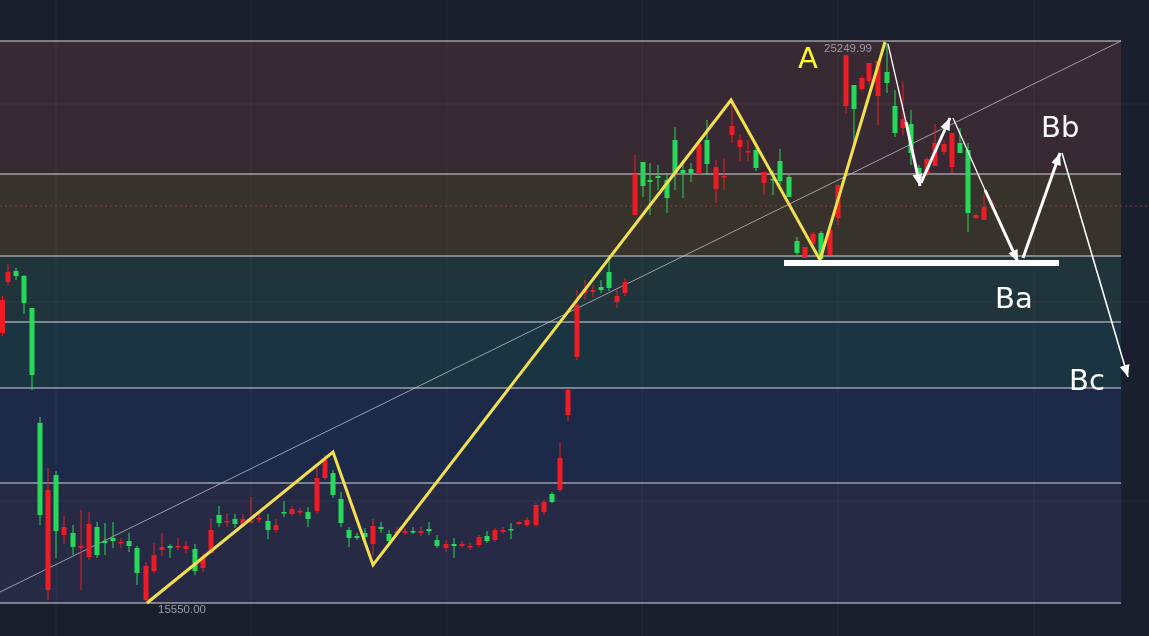 The width and height of the screenshot is (1149, 636). I want to click on wave-label: Bc, so click(1087, 380).